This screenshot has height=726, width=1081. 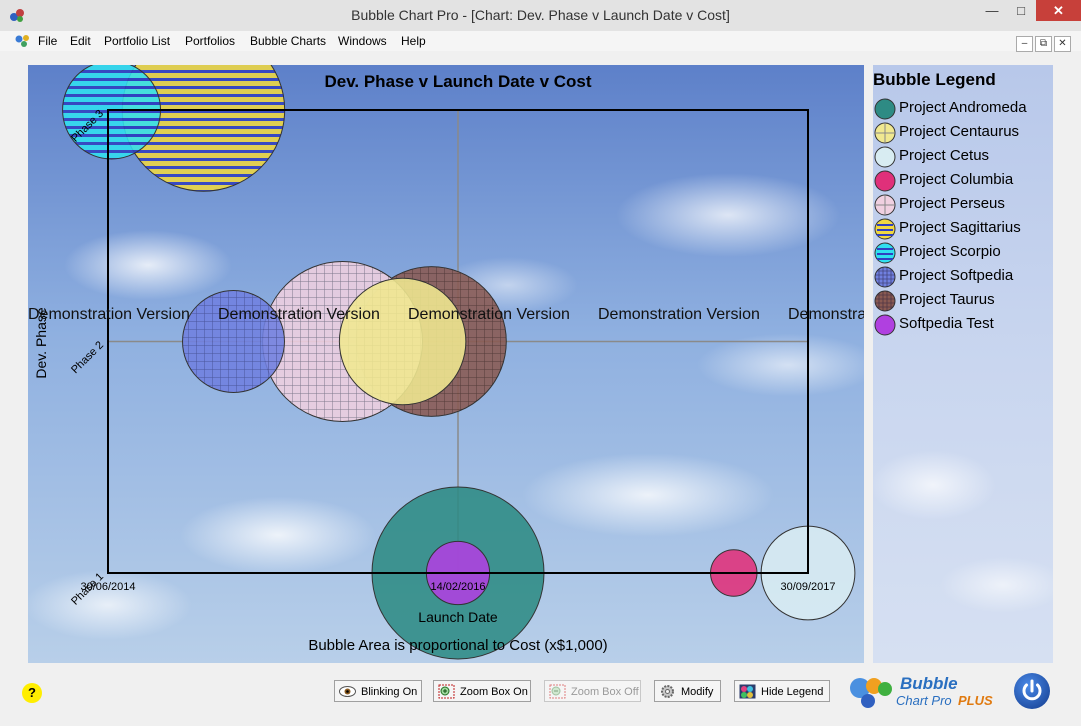 What do you see at coordinates (975, 700) in the screenshot?
I see `logo-text-plus: PLUS` at bounding box center [975, 700].